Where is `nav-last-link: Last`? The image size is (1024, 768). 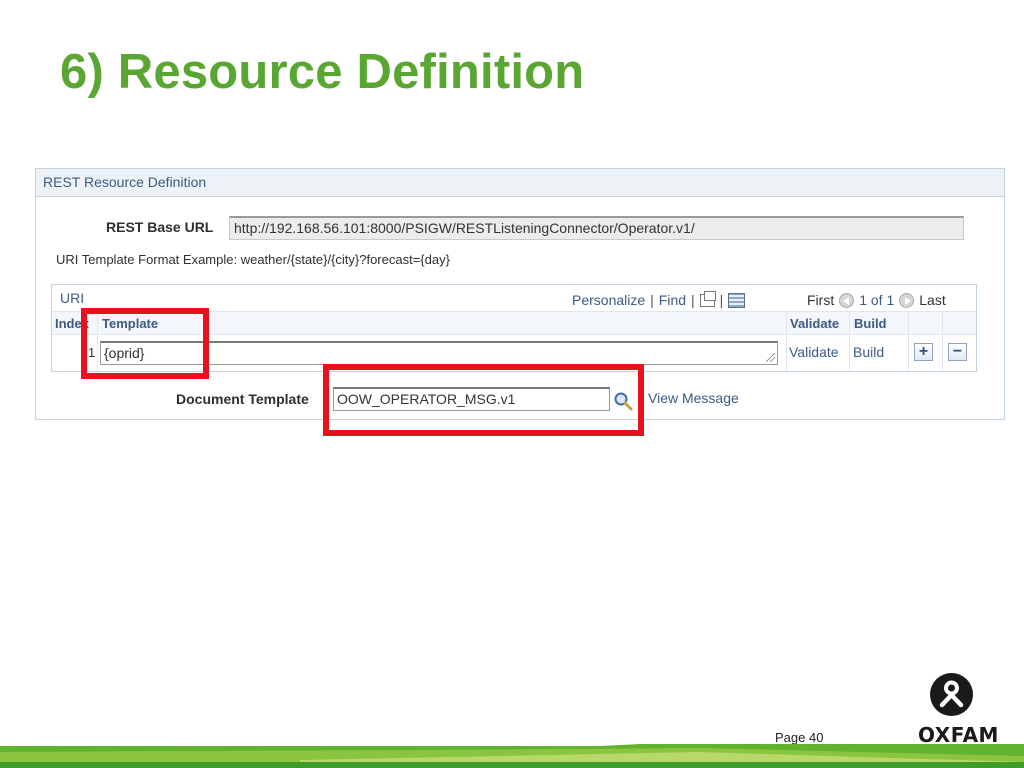
nav-last-link: Last is located at coordinates (932, 300).